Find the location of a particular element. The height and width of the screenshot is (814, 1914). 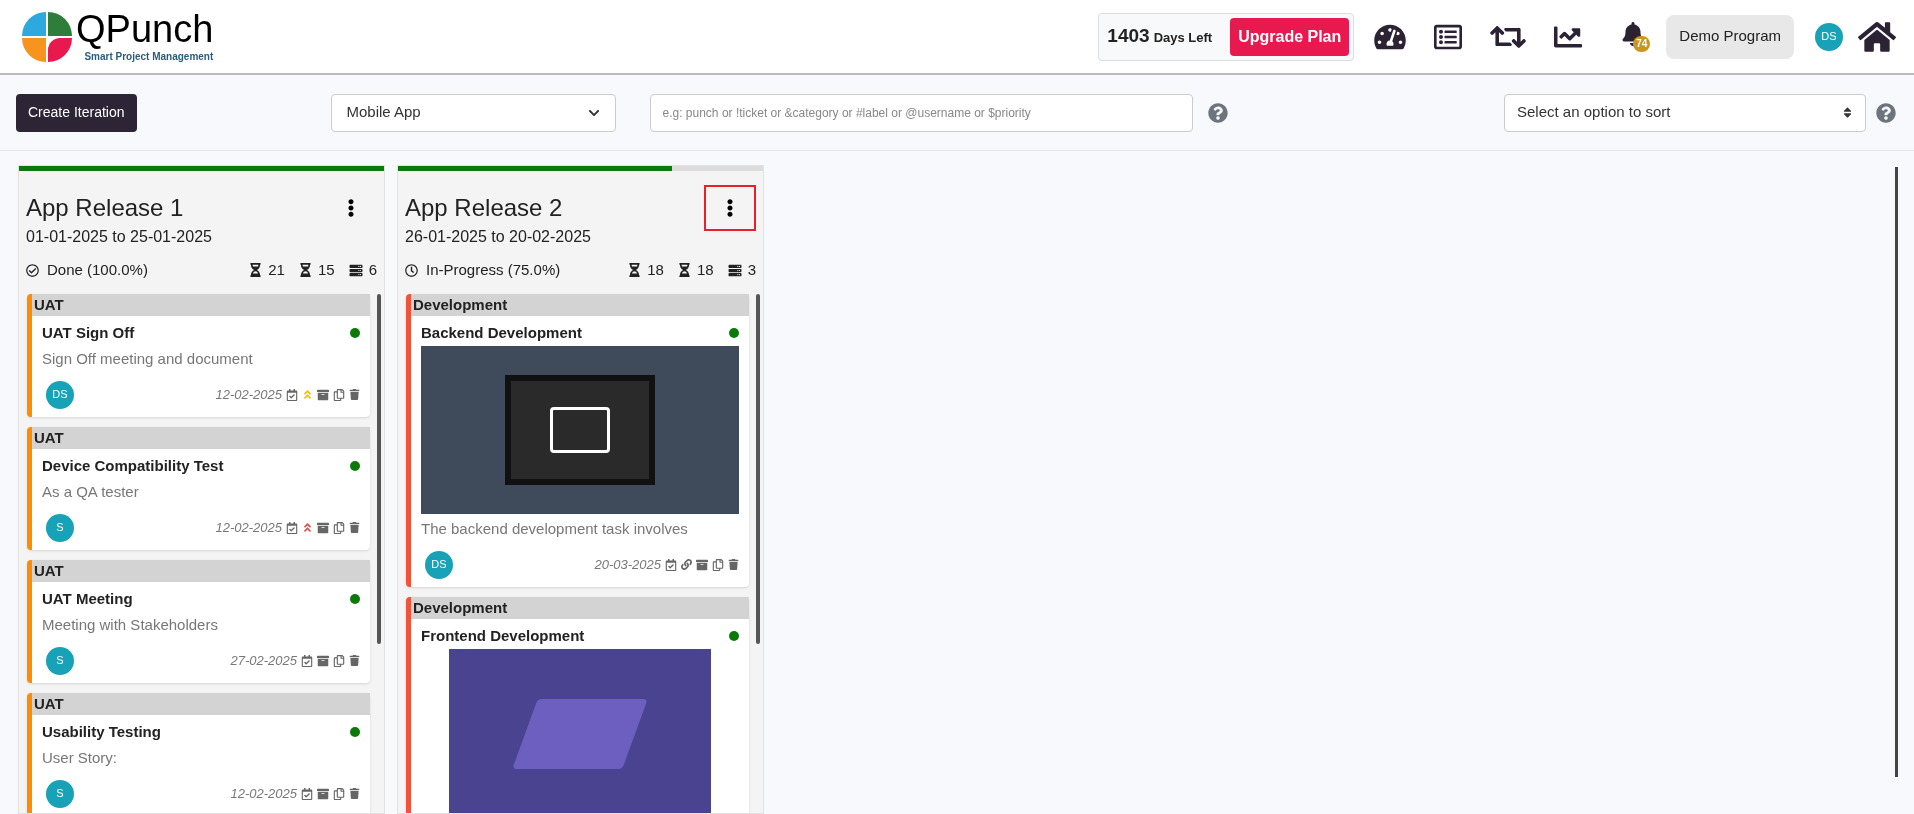

home-icon is located at coordinates (1877, 36).